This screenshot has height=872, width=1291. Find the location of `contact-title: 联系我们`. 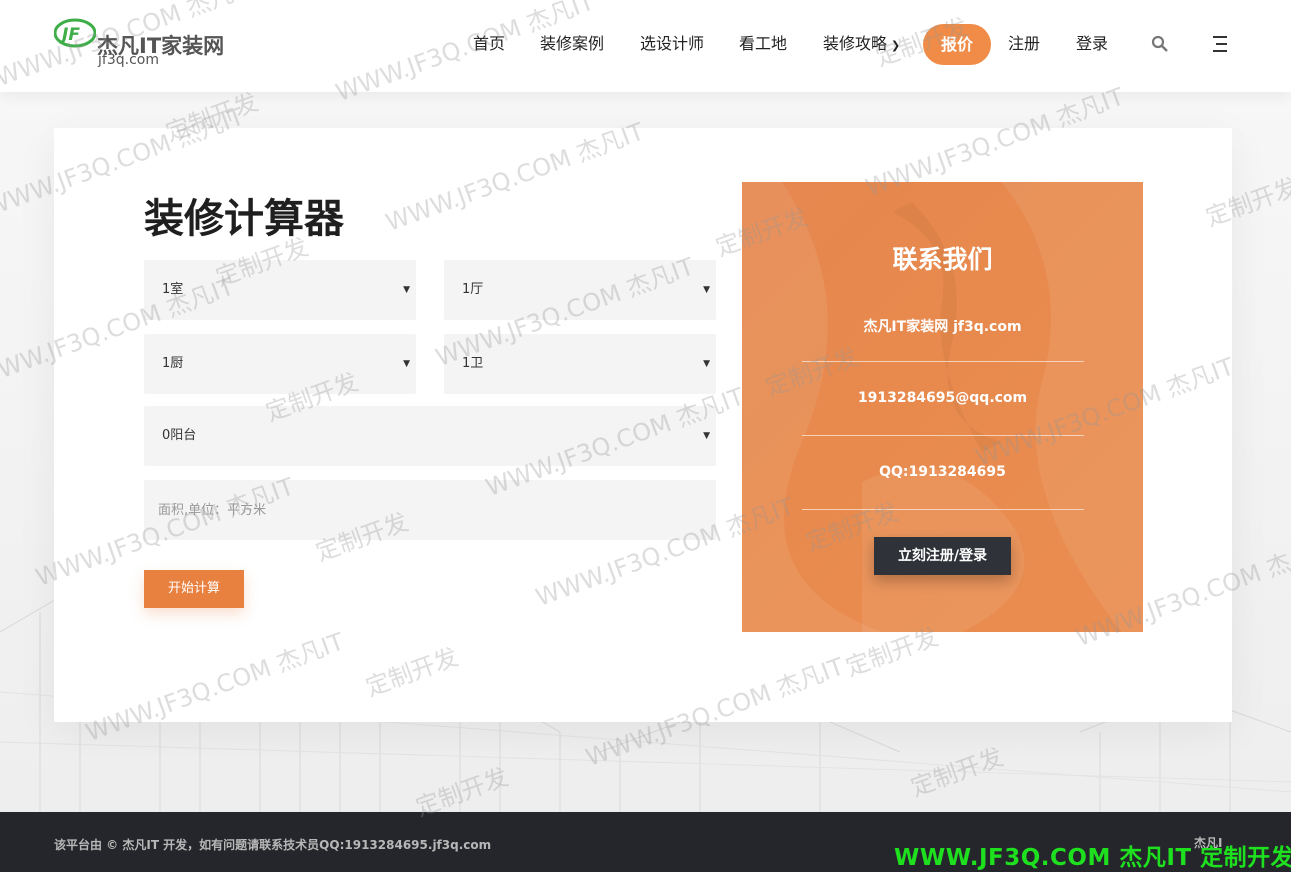

contact-title: 联系我们 is located at coordinates (942, 259).